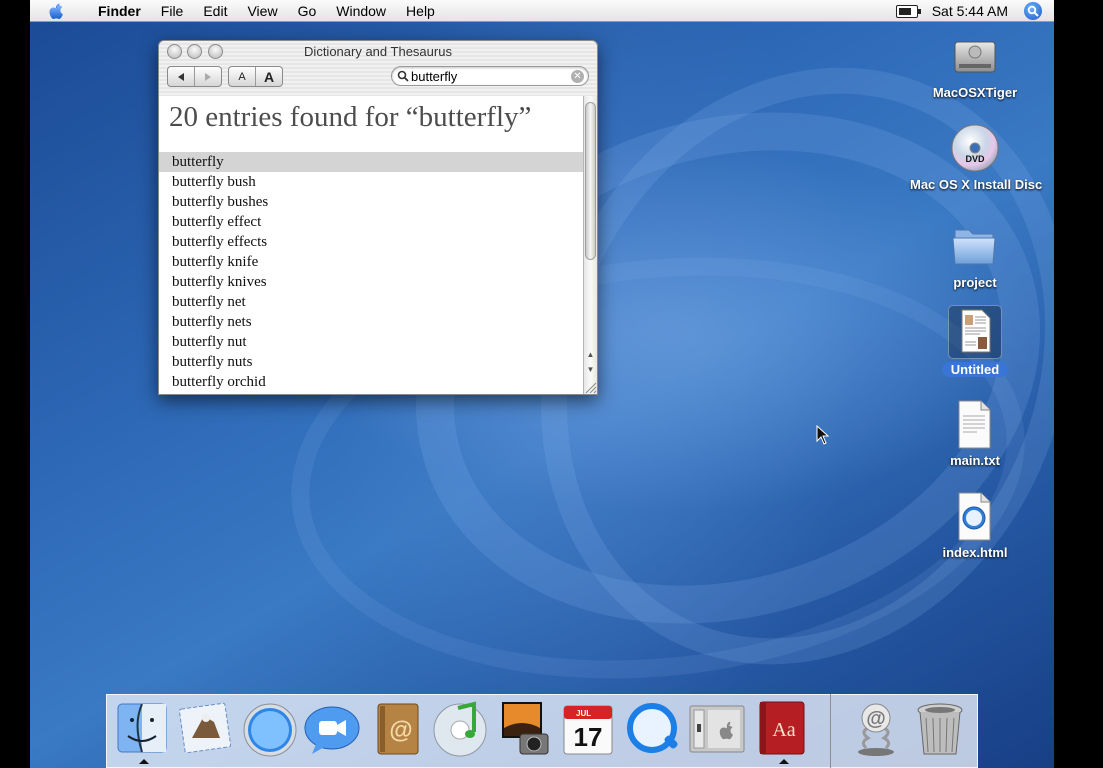 This screenshot has height=768, width=1103. Describe the element at coordinates (371, 262) in the screenshot. I see `entry-item: butterfly knife` at that location.